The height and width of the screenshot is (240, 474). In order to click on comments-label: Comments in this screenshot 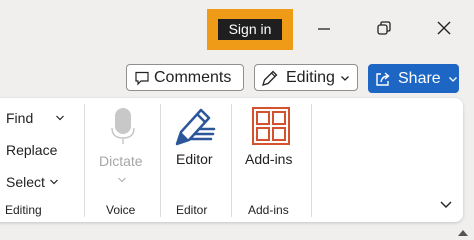, I will do `click(193, 77)`.